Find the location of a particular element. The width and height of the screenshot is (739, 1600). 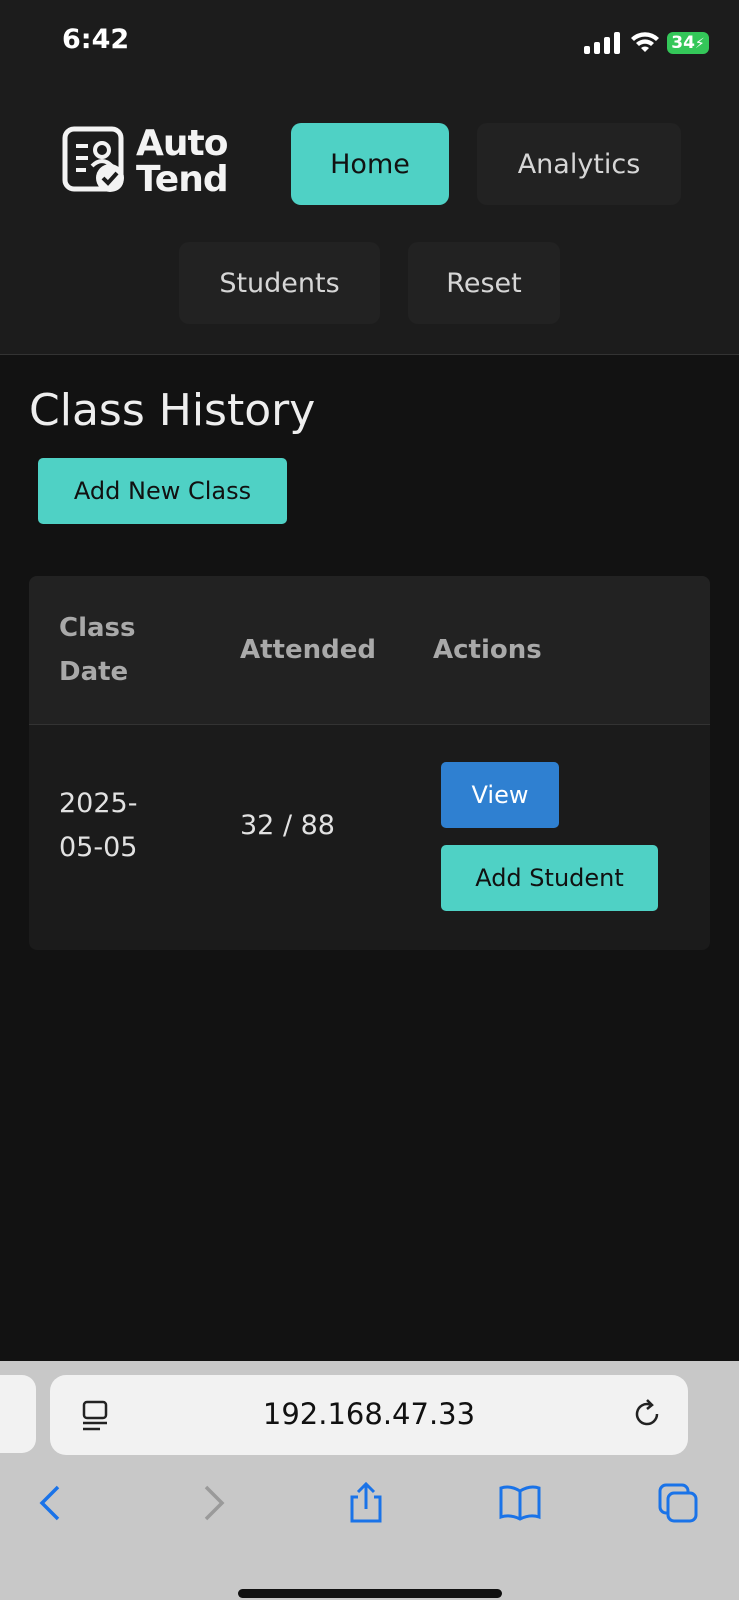

battery-icon: 34⚡ is located at coordinates (688, 43).